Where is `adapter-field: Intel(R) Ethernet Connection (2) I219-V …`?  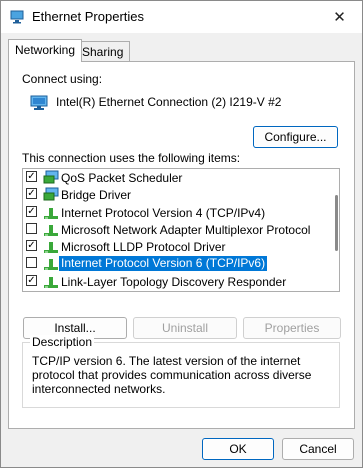 adapter-field: Intel(R) Ethernet Connection (2) I219-V … is located at coordinates (180, 102).